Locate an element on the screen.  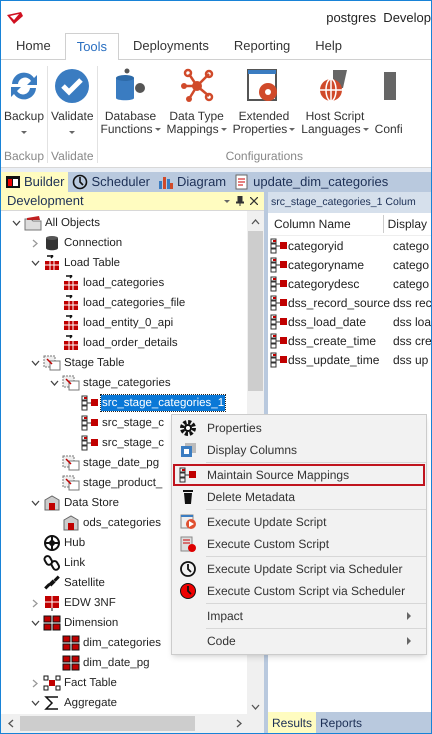
group-label: Configurations is located at coordinates (264, 156).